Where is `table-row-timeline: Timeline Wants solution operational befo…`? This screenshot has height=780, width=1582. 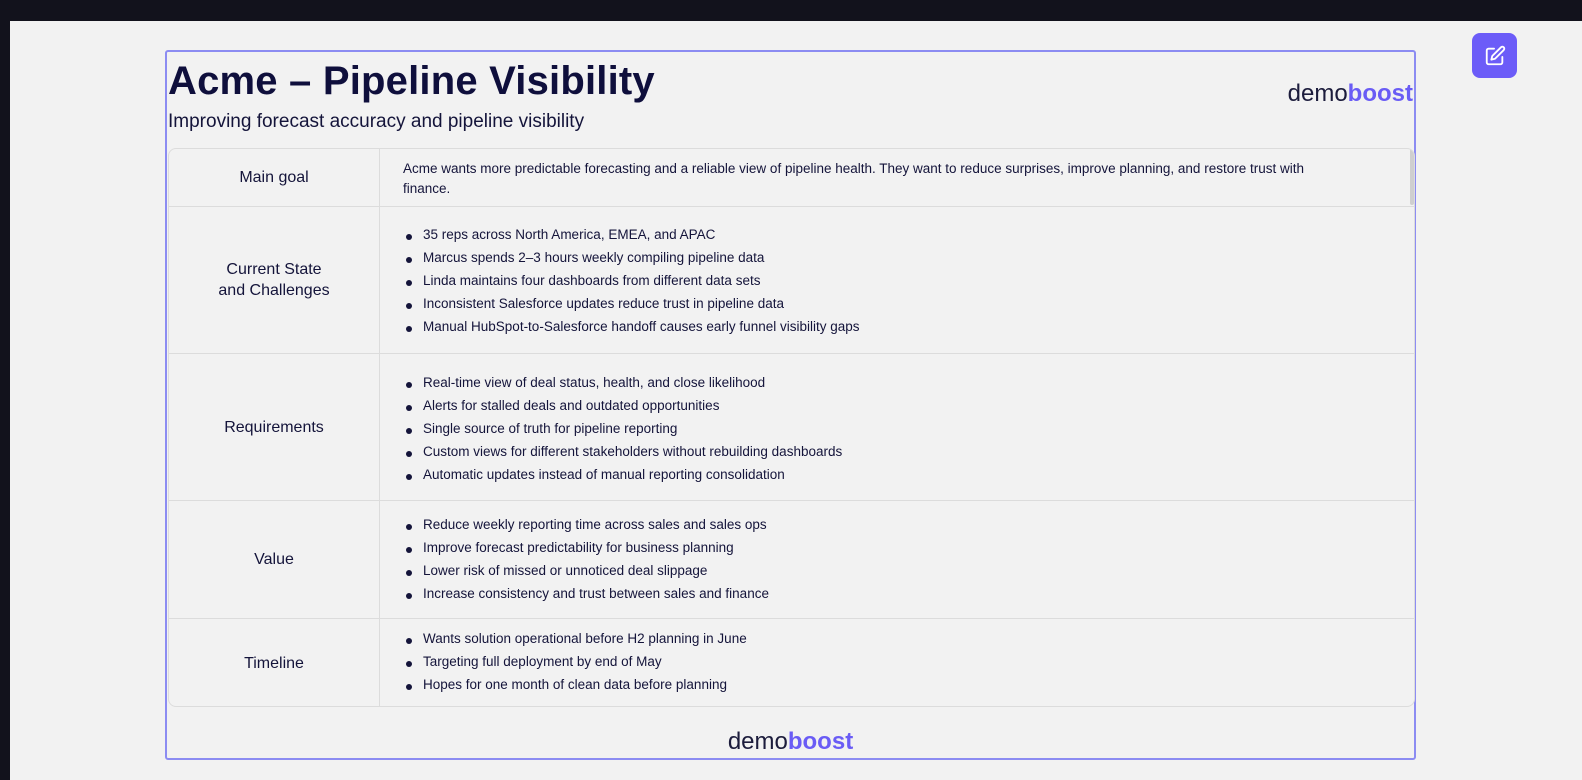
table-row-timeline: Timeline Wants solution operational befo… is located at coordinates (791, 662).